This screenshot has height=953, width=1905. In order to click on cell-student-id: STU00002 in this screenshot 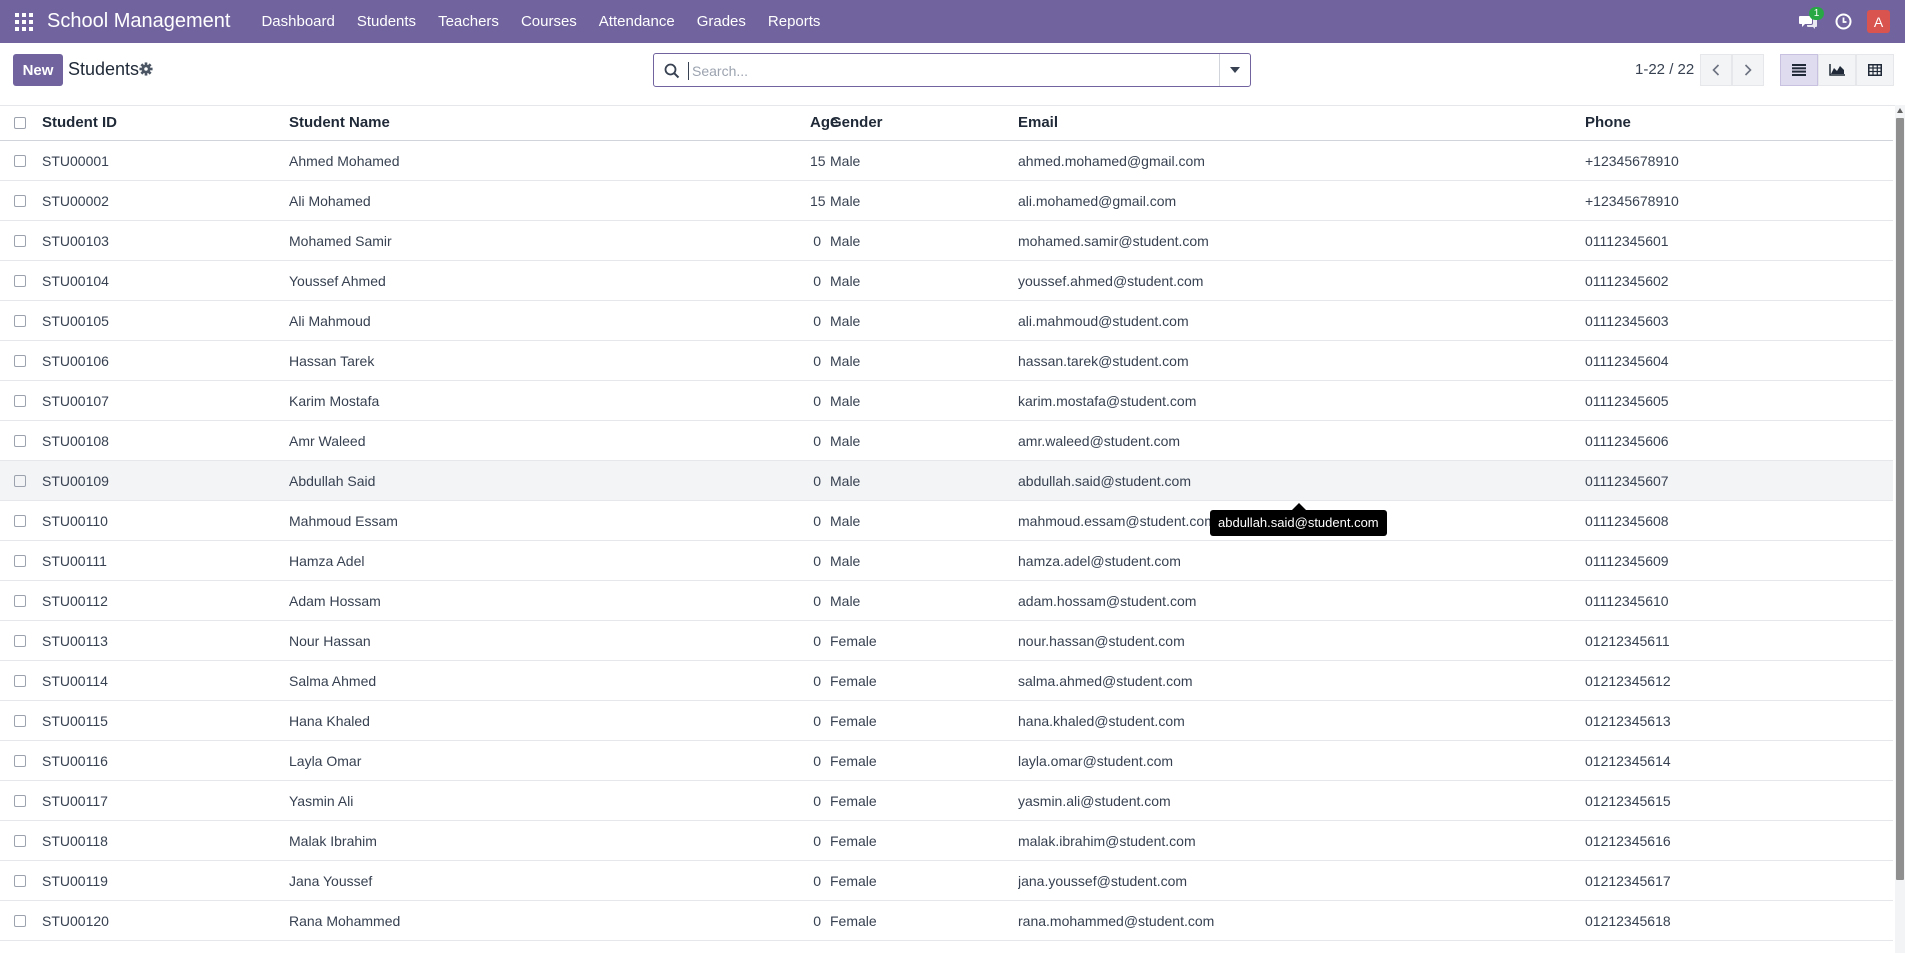, I will do `click(165, 200)`.